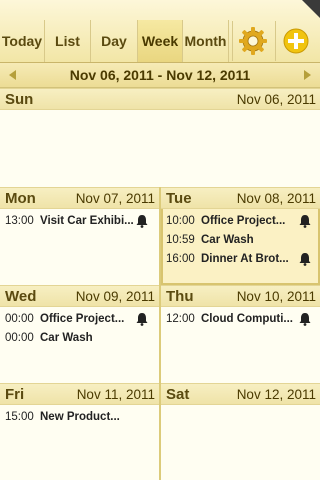 The image size is (320, 480). Describe the element at coordinates (206, 41) in the screenshot. I see `tab-month: Month` at that location.